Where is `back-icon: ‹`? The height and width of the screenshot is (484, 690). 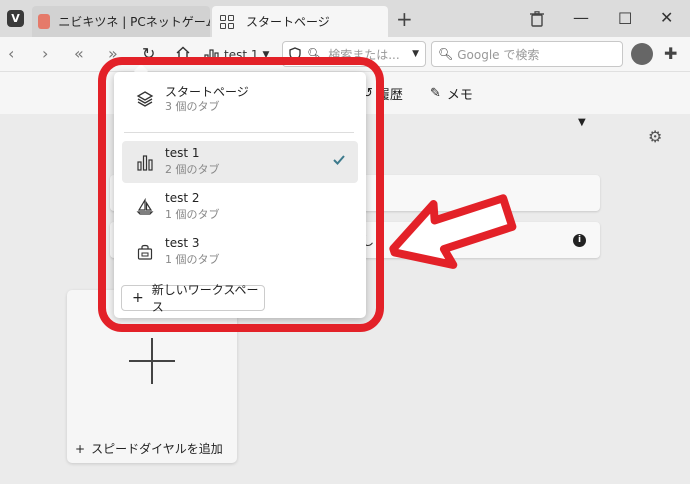
back-icon: ‹ is located at coordinates (11, 53).